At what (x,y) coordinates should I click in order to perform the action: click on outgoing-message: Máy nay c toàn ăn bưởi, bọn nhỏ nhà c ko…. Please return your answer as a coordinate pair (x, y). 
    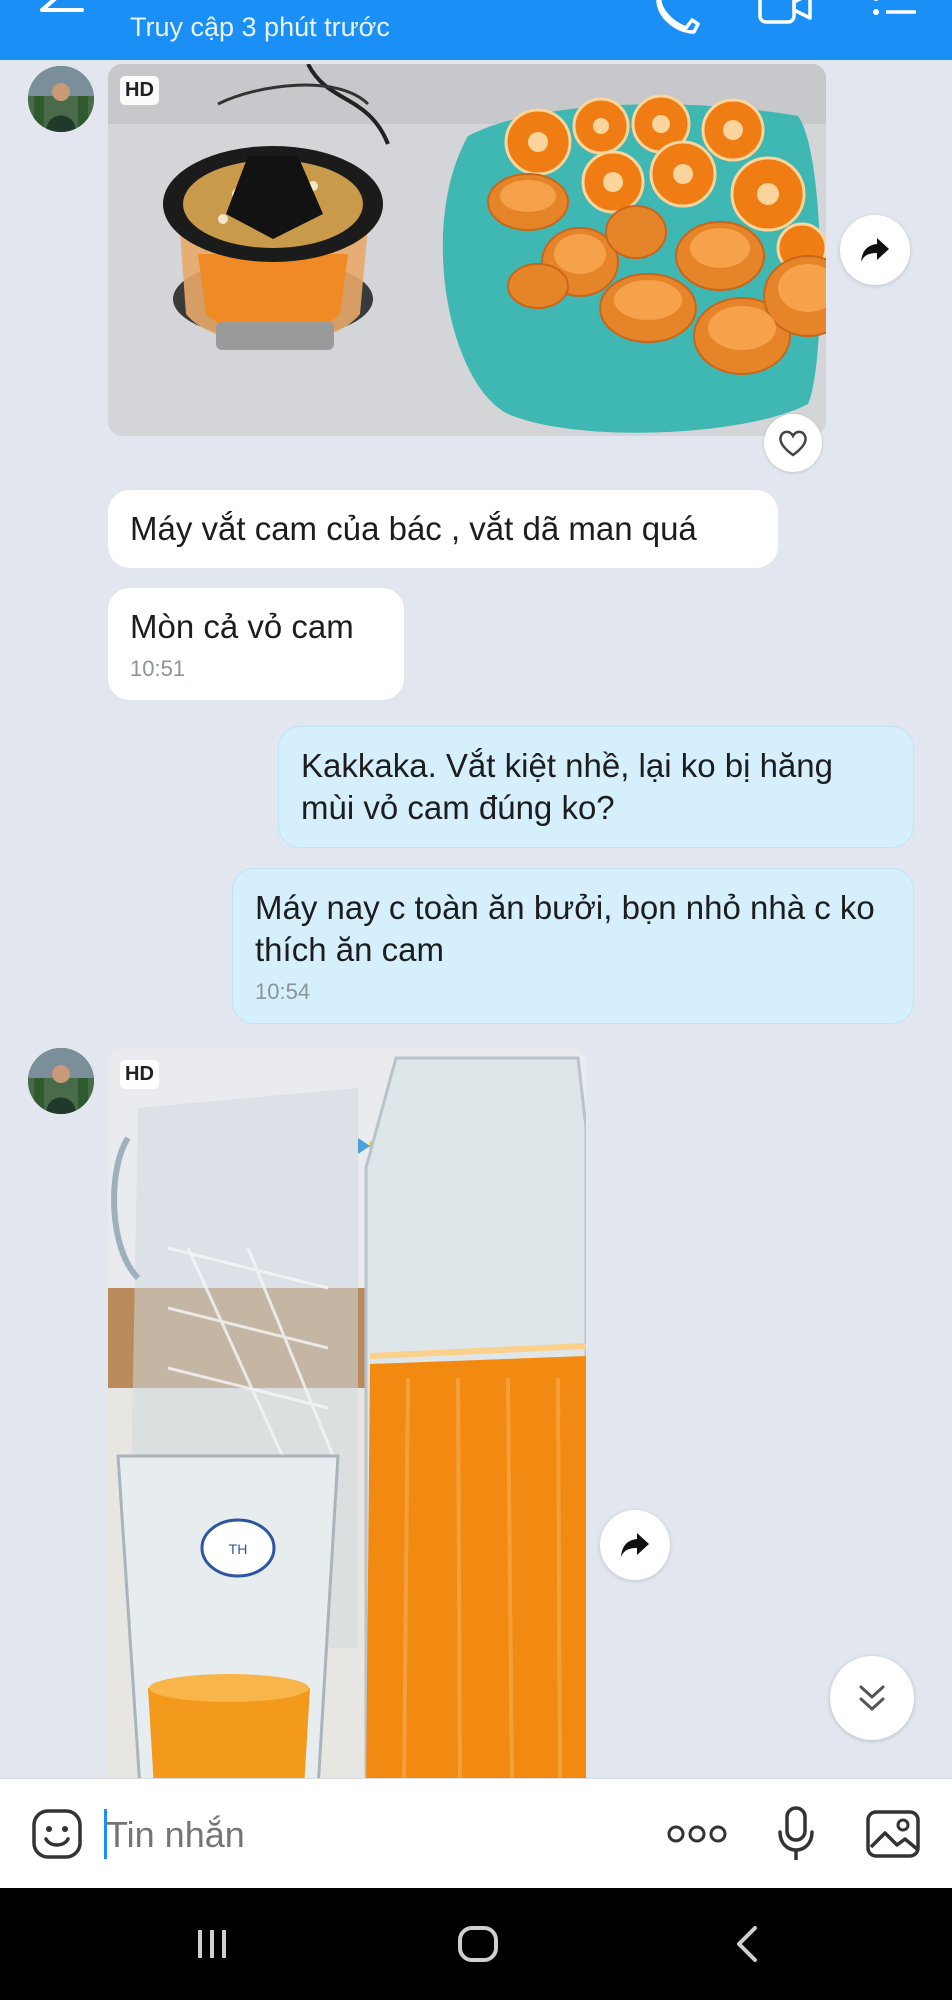
    Looking at the image, I should click on (573, 946).